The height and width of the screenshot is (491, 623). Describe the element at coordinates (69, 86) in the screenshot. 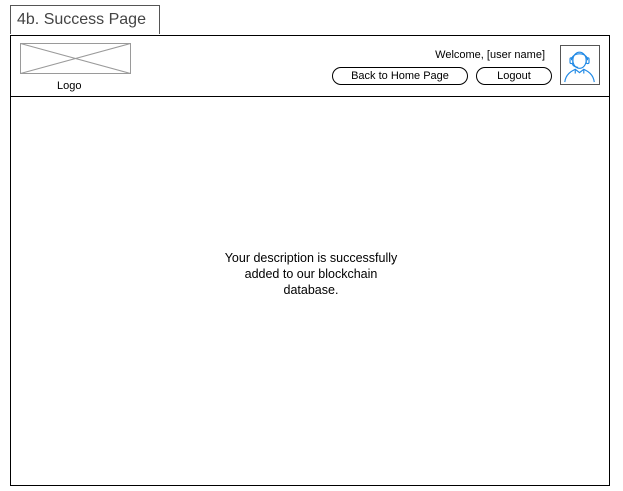

I see `logo-label: Logo` at that location.